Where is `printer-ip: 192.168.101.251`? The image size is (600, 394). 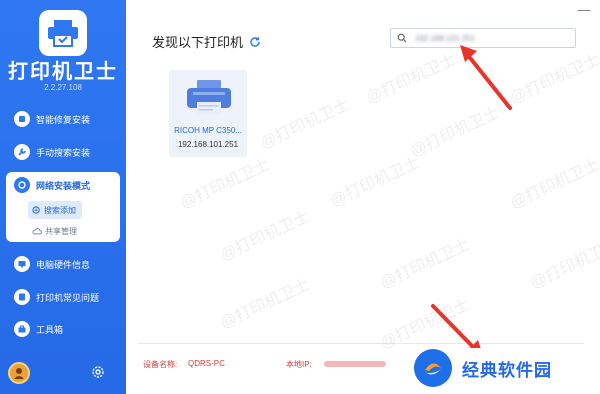 printer-ip: 192.168.101.251 is located at coordinates (208, 144).